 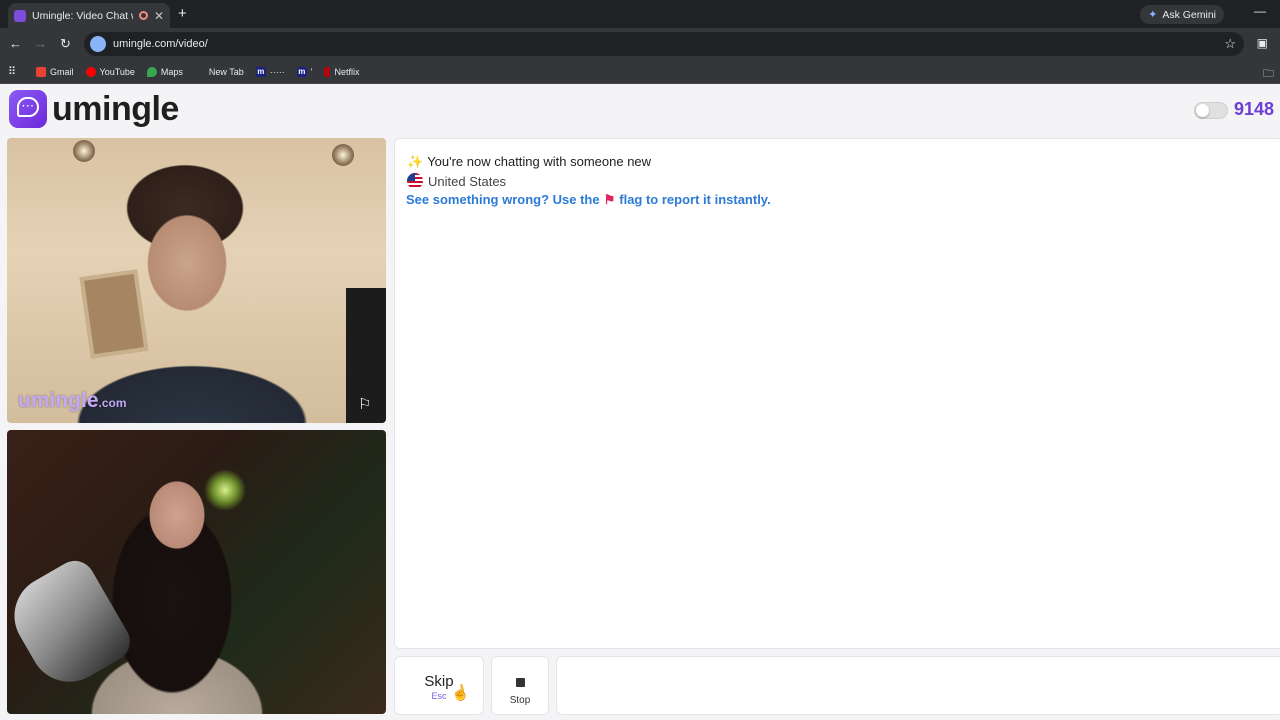 What do you see at coordinates (143, 15) in the screenshot?
I see `recording-icon` at bounding box center [143, 15].